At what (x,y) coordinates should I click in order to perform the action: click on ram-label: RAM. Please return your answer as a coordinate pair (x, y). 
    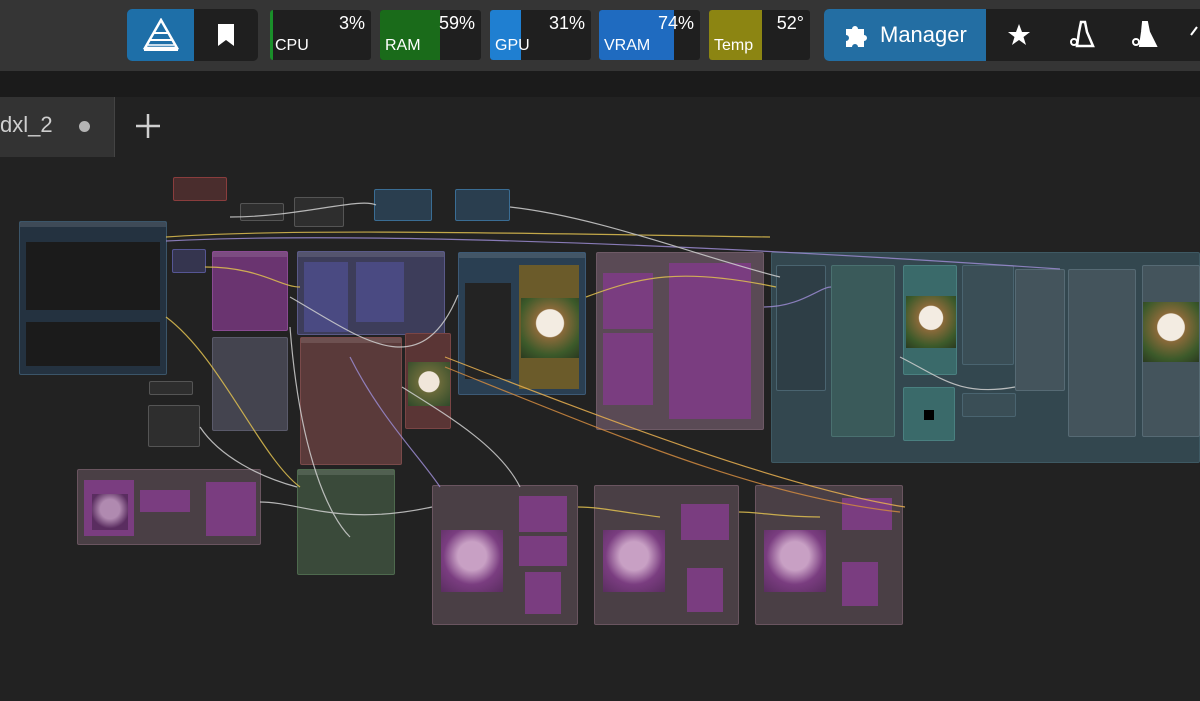
    Looking at the image, I should click on (403, 45).